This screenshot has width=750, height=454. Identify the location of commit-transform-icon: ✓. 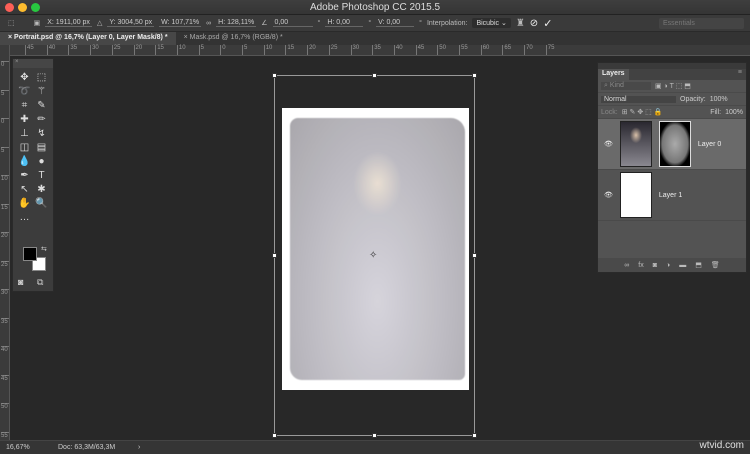
(547, 23).